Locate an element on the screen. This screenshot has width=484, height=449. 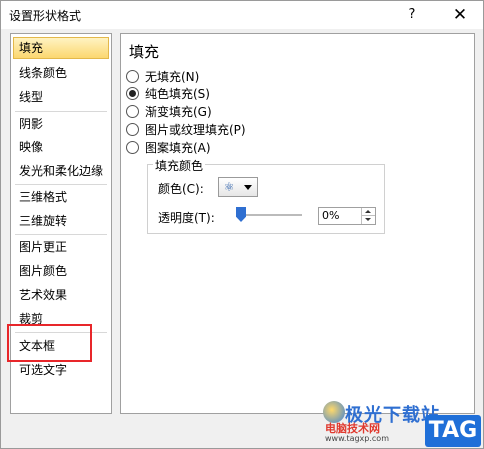
paint-bucket-icon: ⚛ is located at coordinates (229, 187).